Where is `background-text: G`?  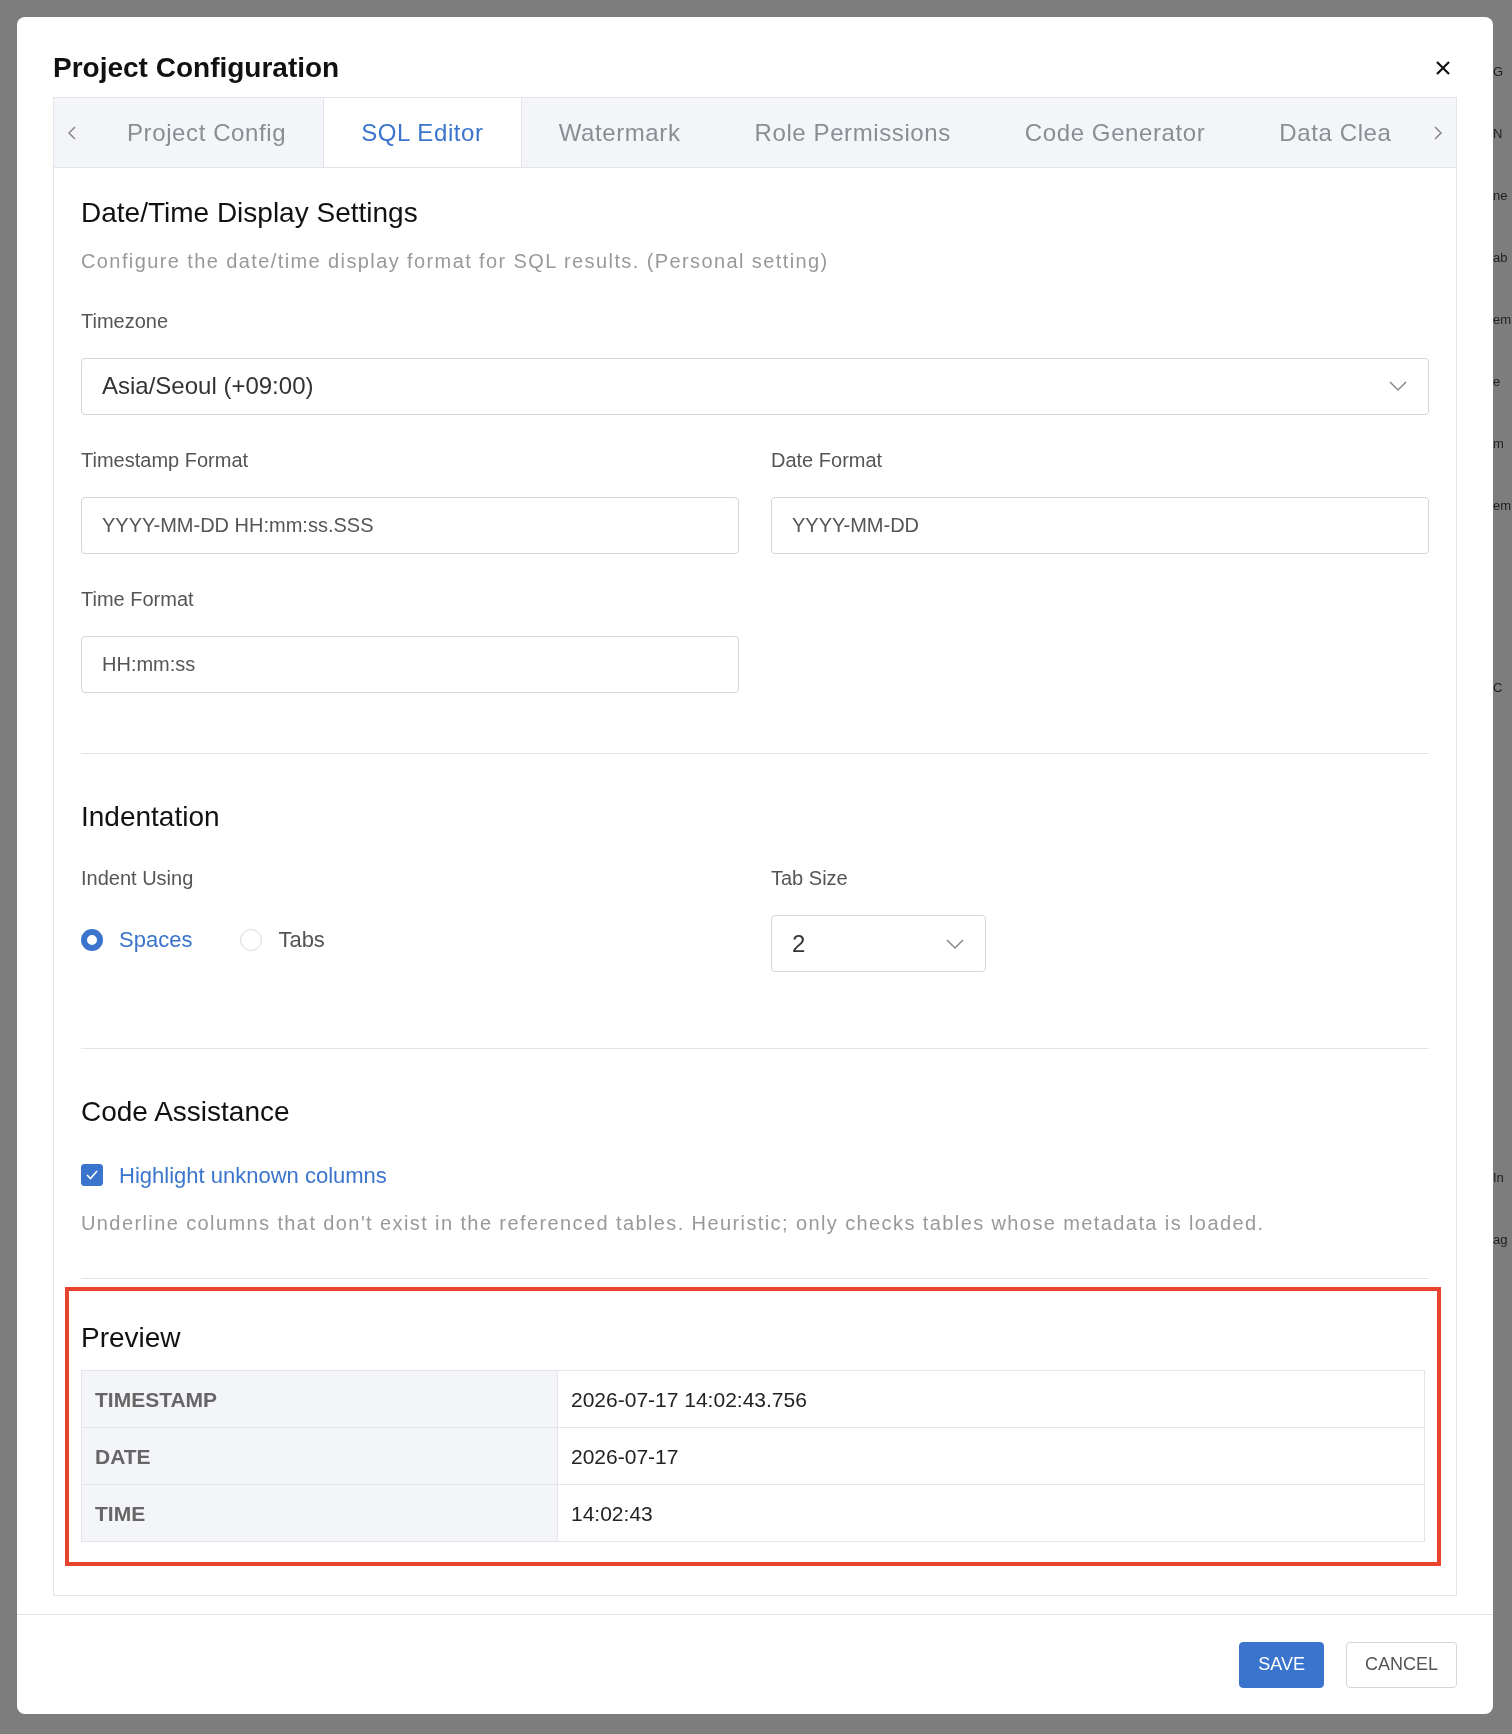 background-text: G is located at coordinates (1499, 72).